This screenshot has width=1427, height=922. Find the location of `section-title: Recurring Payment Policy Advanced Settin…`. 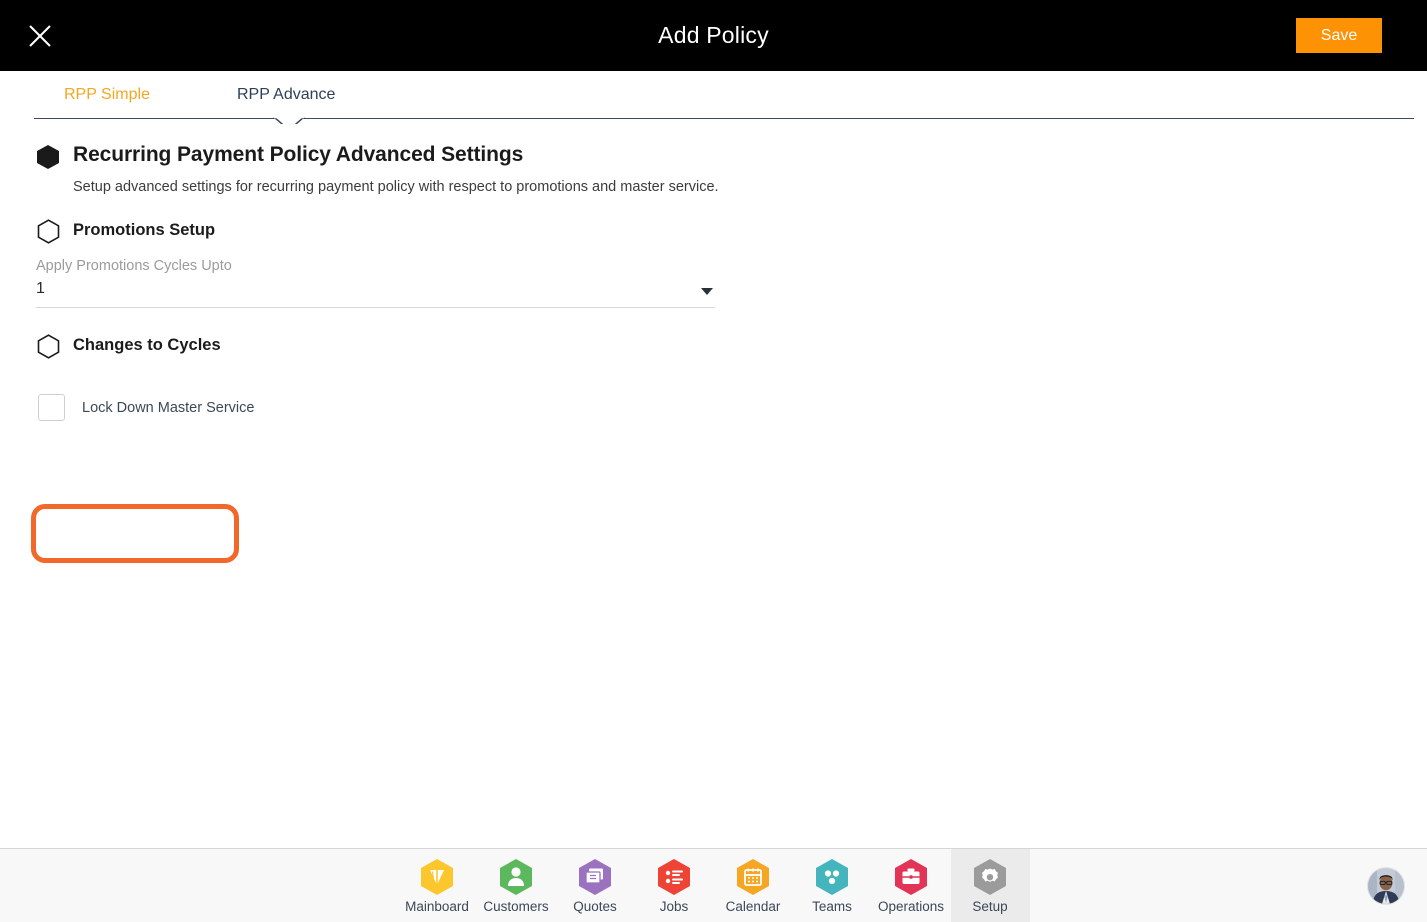

section-title: Recurring Payment Policy Advanced Settin… is located at coordinates (298, 154).